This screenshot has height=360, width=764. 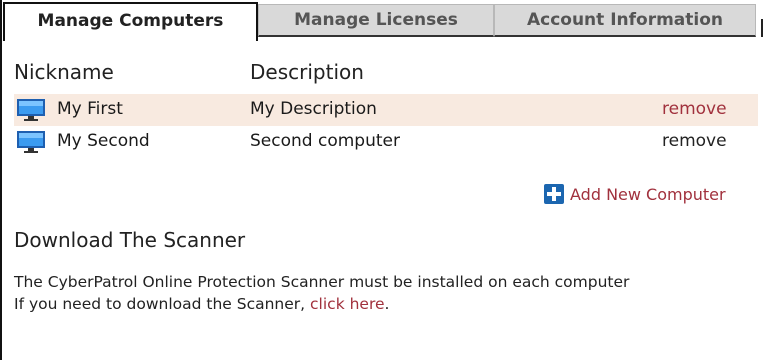 I want to click on computer-row: My First My Description remove, so click(x=386, y=110).